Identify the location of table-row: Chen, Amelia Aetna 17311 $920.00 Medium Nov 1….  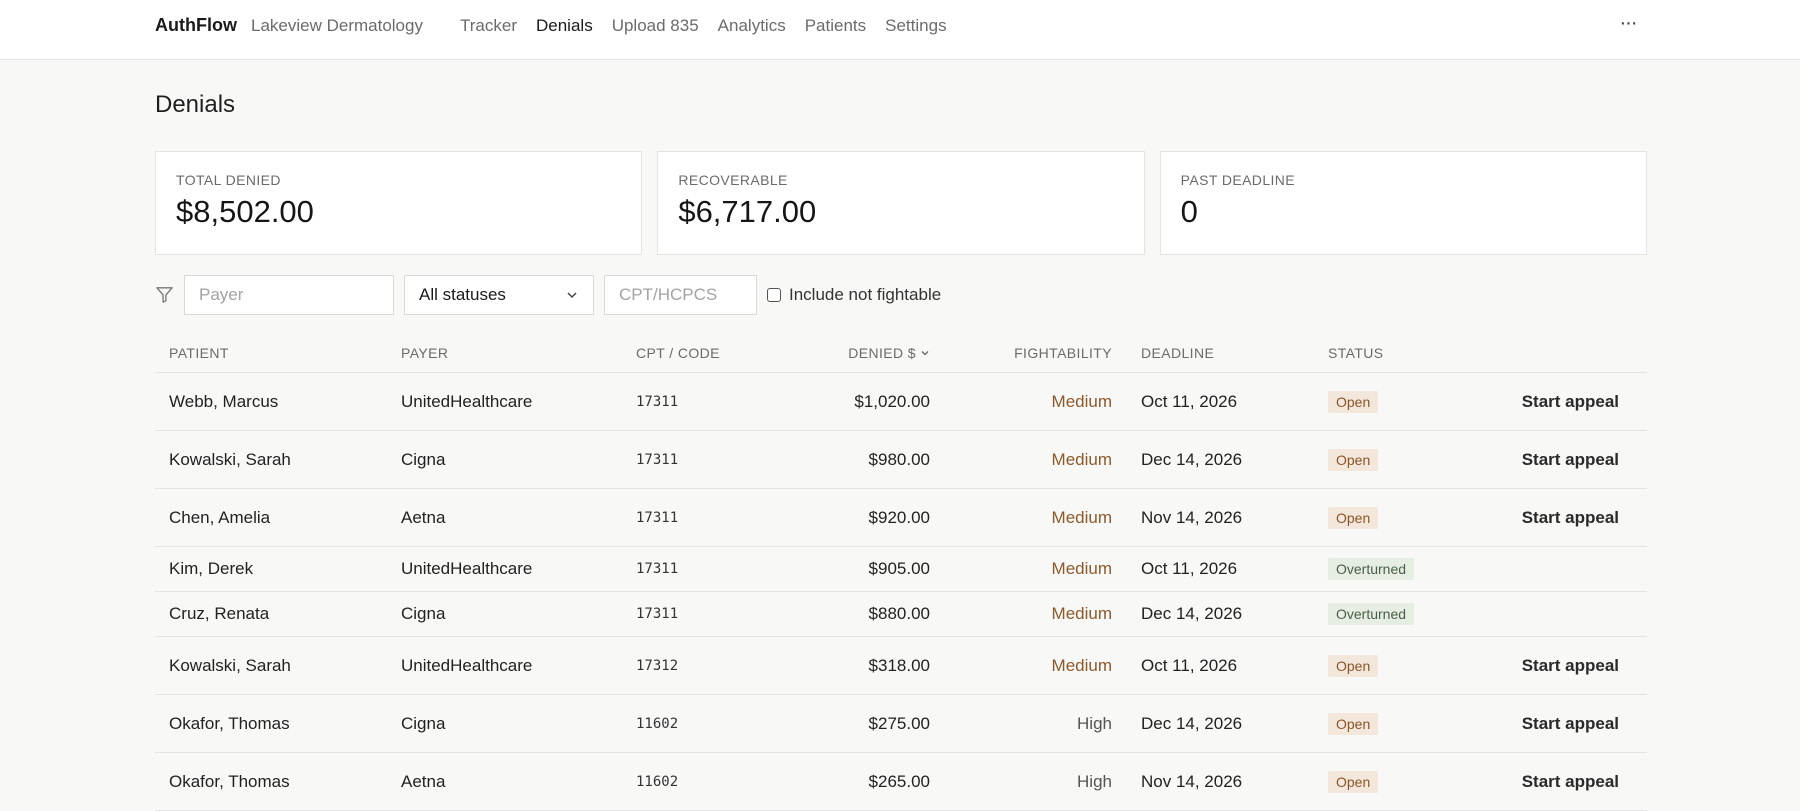
(901, 518).